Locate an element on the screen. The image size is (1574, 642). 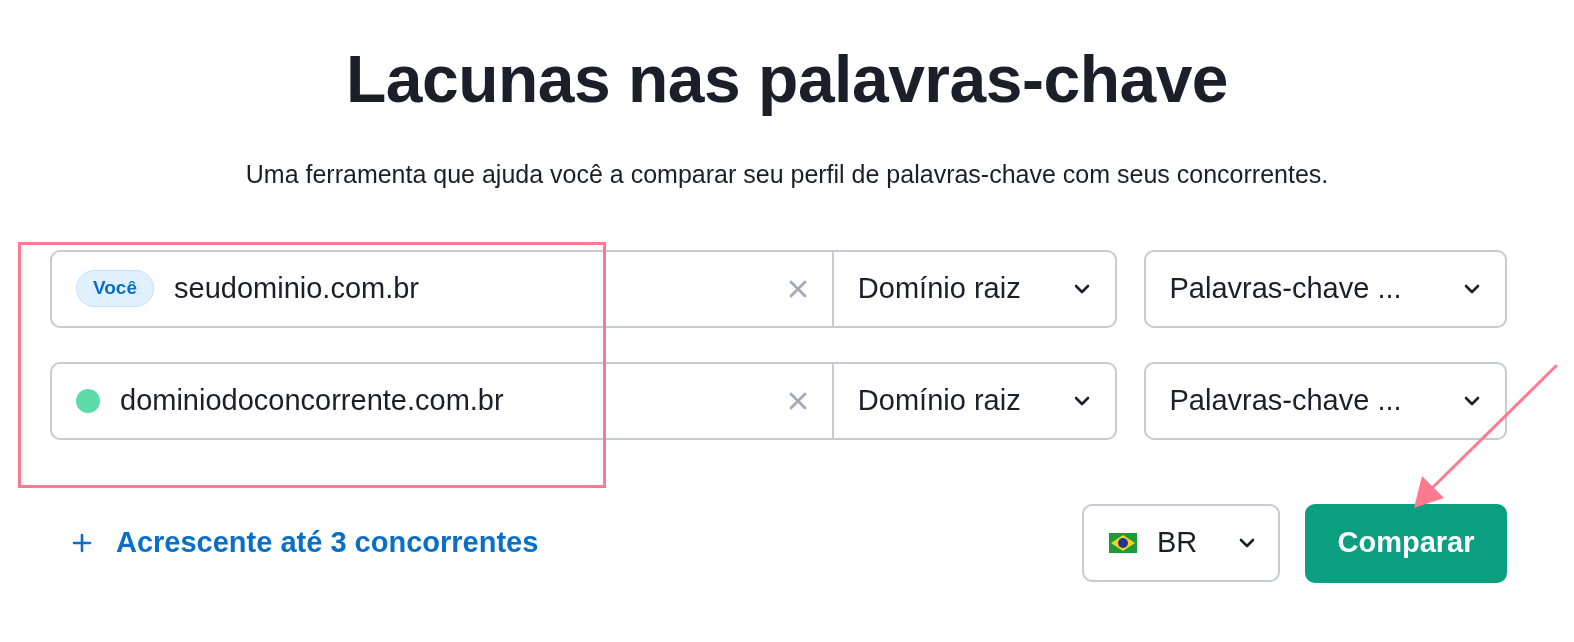
page-subtitle: Uma ferramenta que ajuda você a comparar seu perfil de palavras-chave com seus concorrentes. is located at coordinates (787, 174).